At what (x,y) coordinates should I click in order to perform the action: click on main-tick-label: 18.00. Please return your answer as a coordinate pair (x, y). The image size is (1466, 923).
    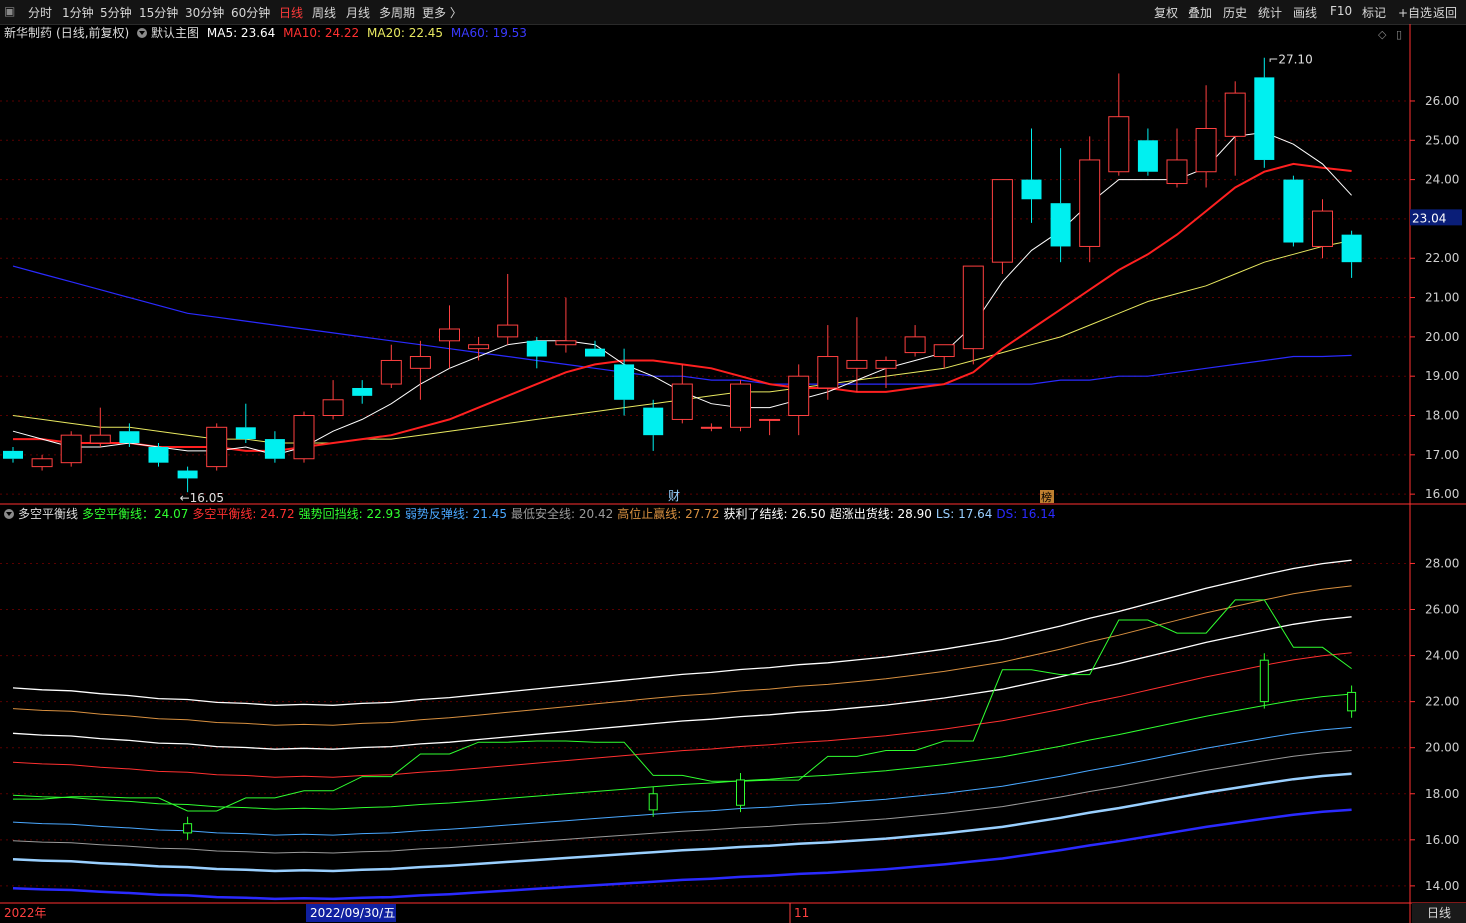
    Looking at the image, I should click on (1442, 416).